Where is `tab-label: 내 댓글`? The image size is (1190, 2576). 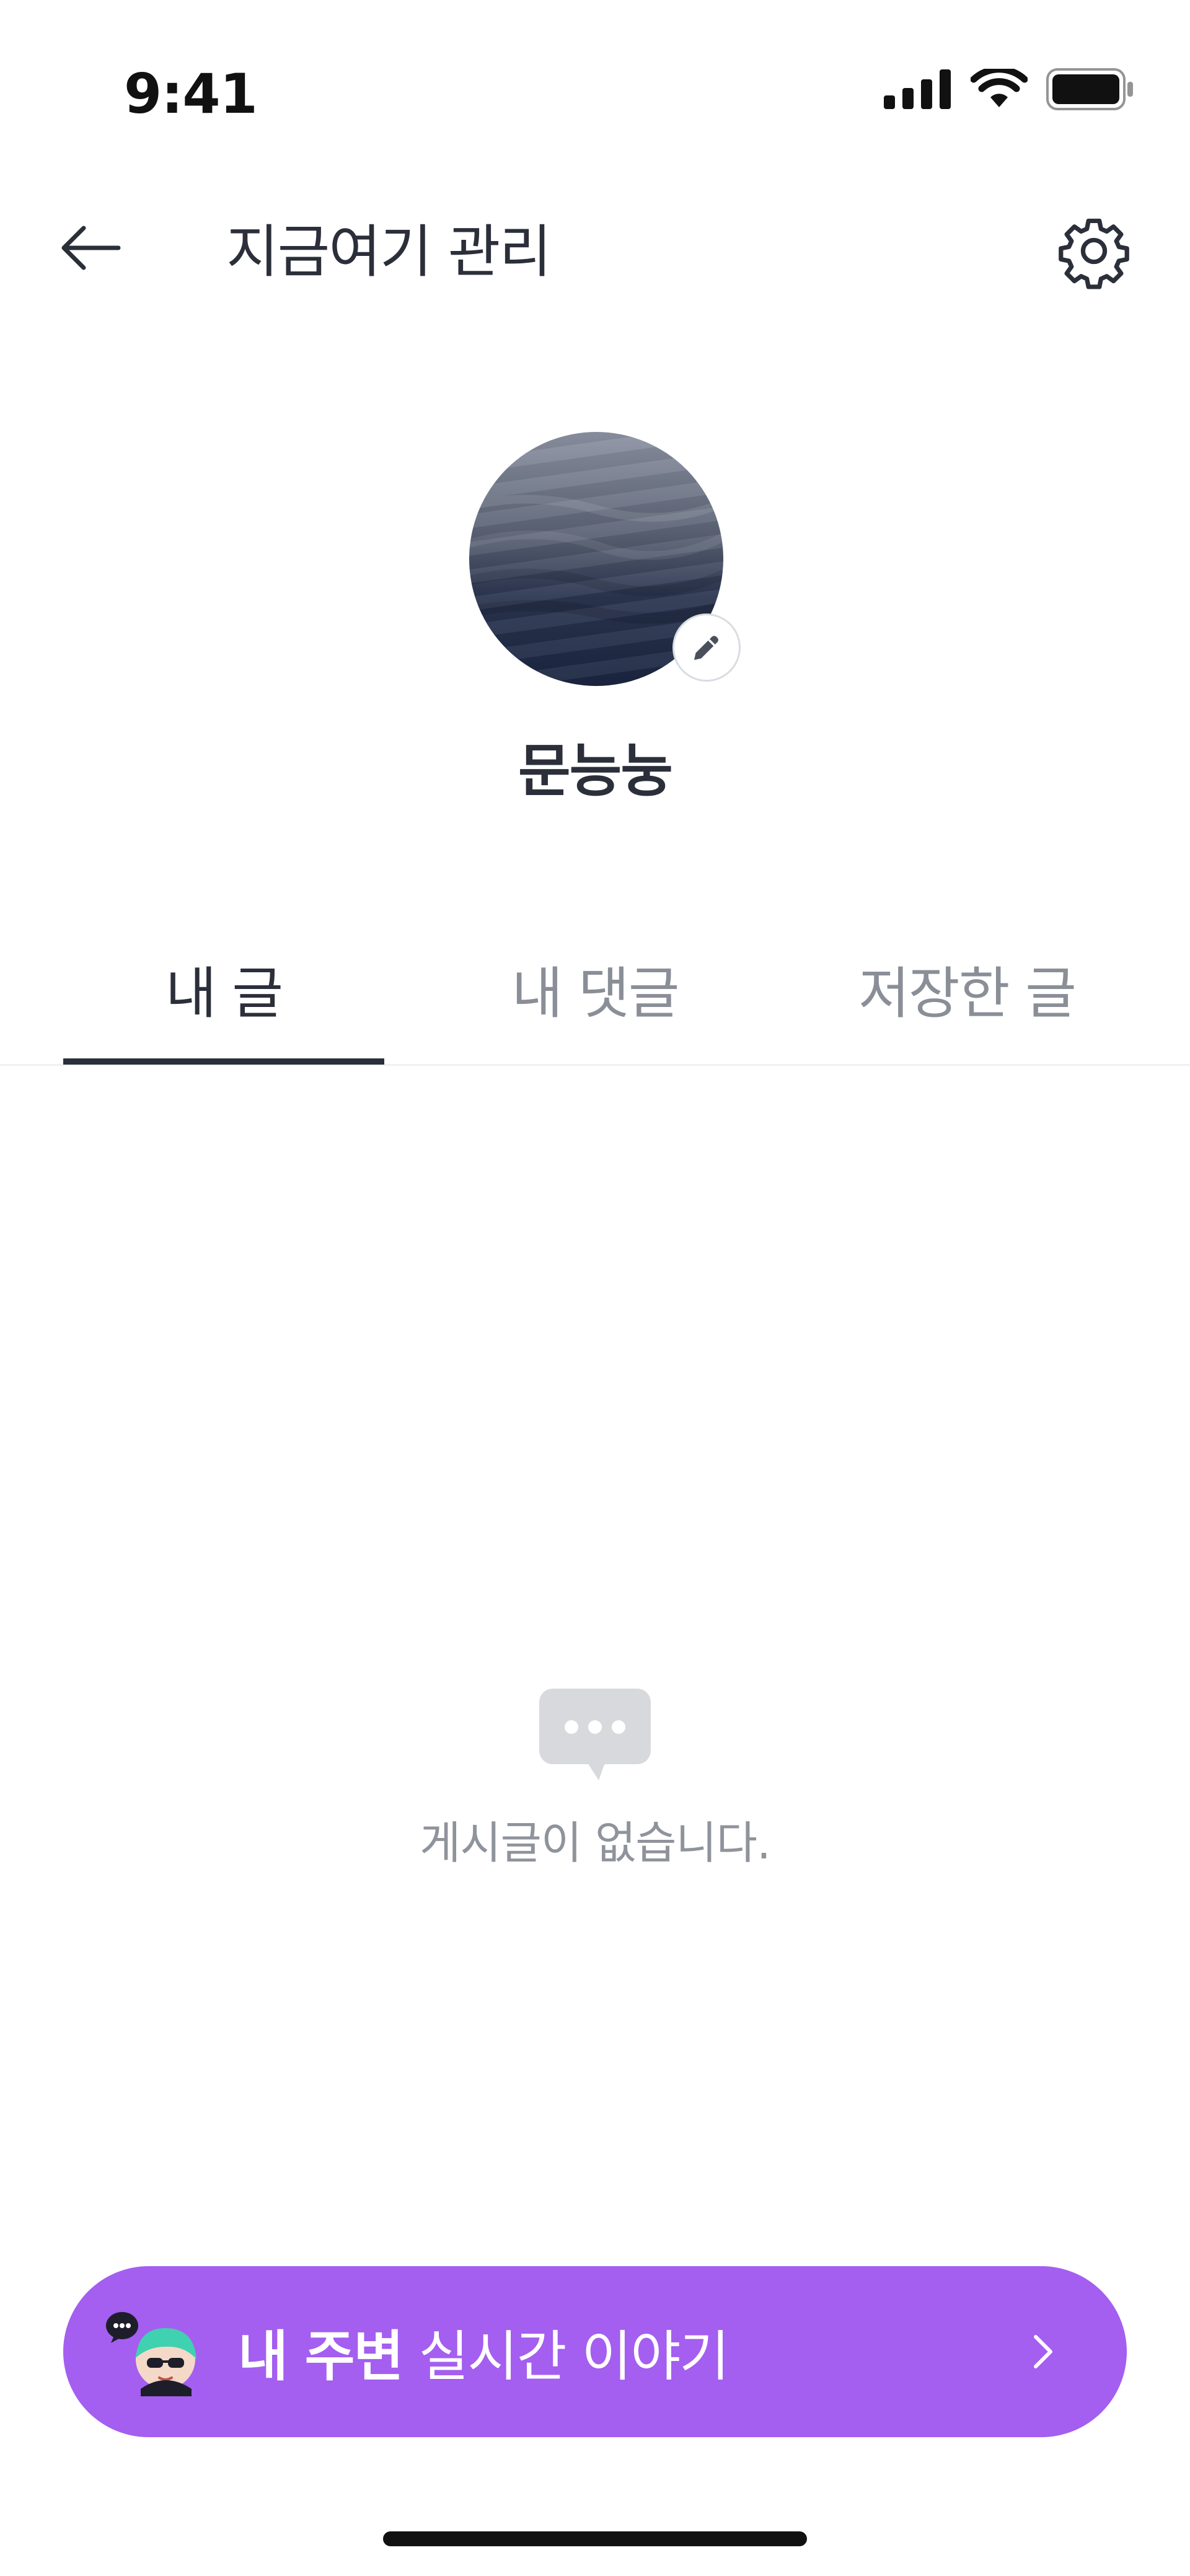
tab-label: 내 댓글 is located at coordinates (595, 994).